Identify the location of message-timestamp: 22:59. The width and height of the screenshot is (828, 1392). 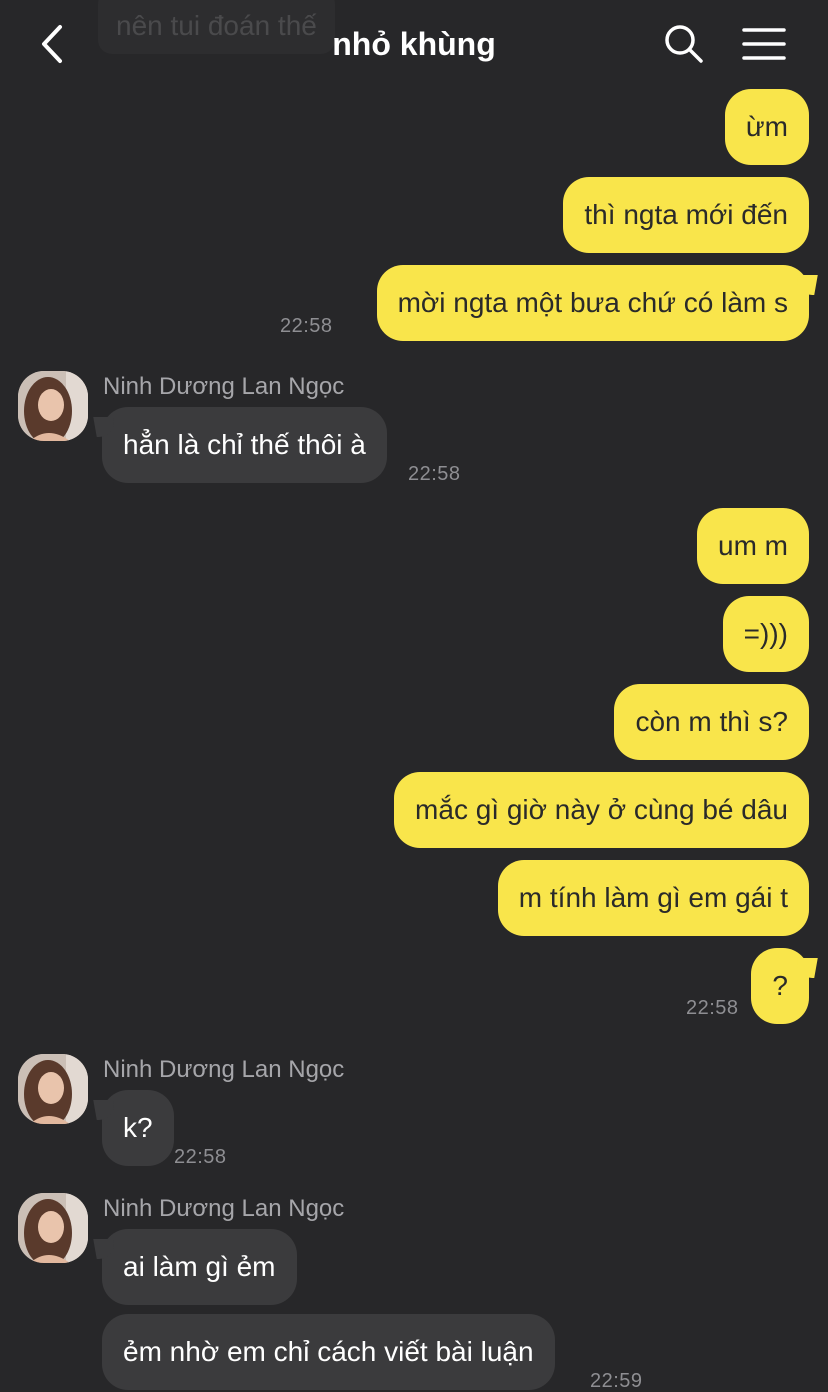
(616, 1381).